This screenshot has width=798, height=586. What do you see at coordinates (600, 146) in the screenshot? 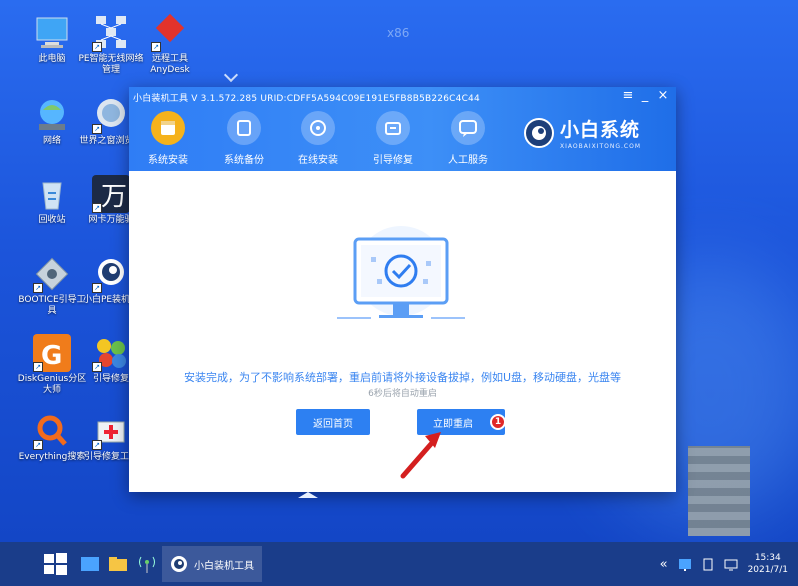
I see `brand-url: XIAOBAIXITONG.COM` at bounding box center [600, 146].